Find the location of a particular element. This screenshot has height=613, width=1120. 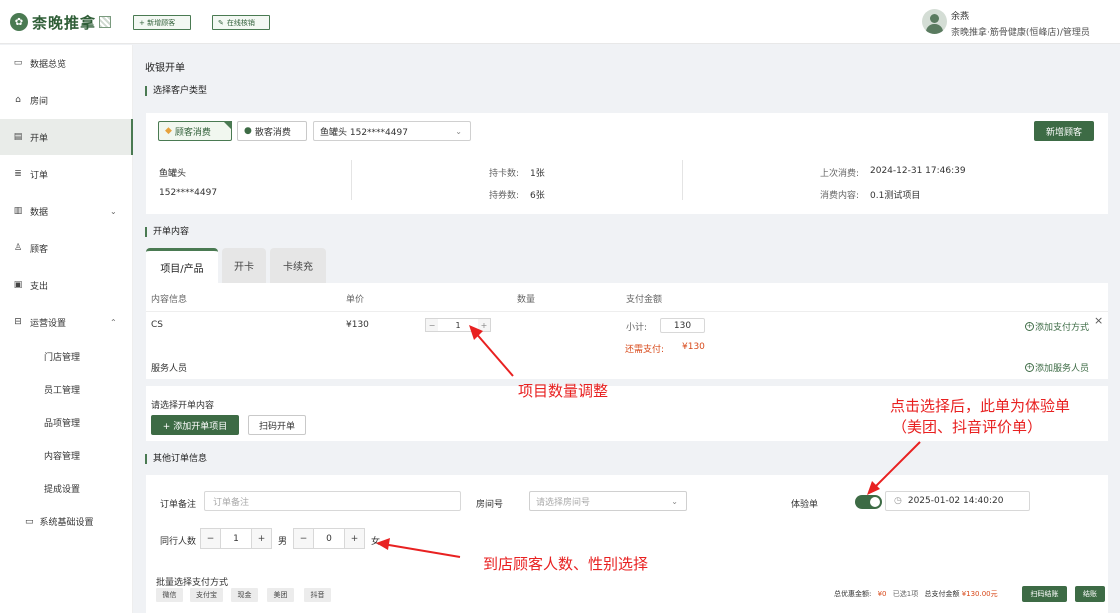

annotation-trial-line2: （美团、抖音评价单） is located at coordinates (967, 427).